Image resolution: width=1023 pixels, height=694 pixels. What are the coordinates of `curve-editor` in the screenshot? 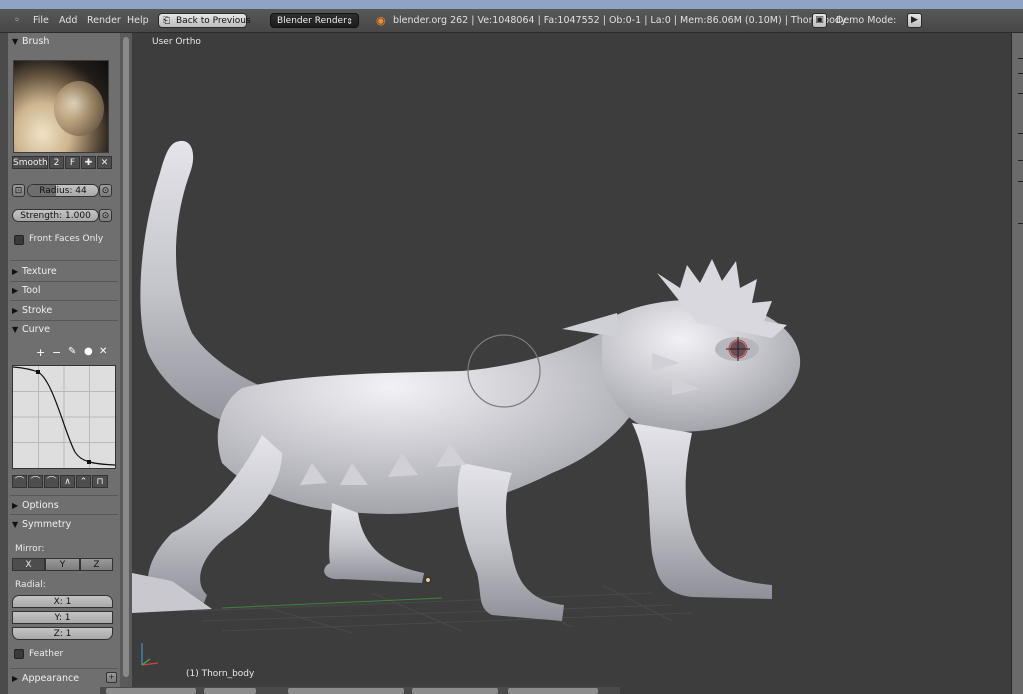 It's located at (64, 417).